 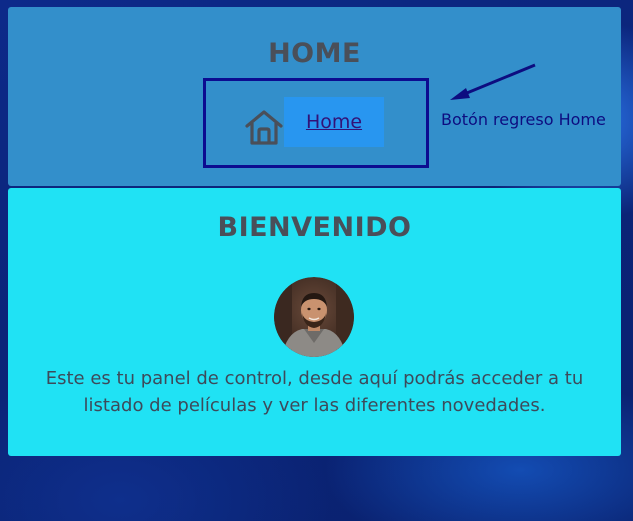 I want to click on home-icon, so click(x=264, y=127).